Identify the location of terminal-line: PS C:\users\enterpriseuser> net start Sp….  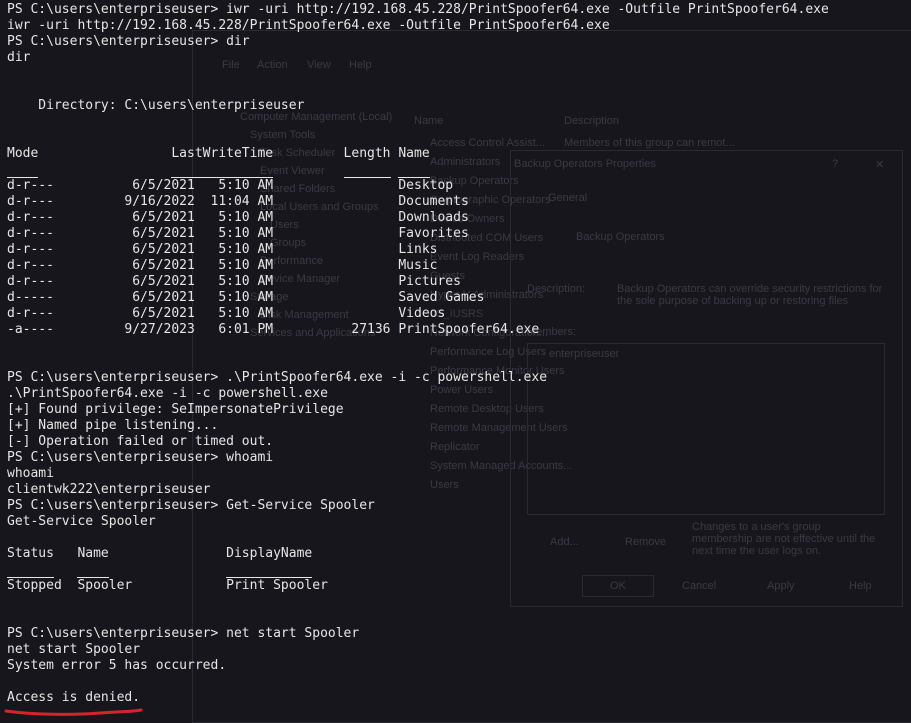
(183, 633).